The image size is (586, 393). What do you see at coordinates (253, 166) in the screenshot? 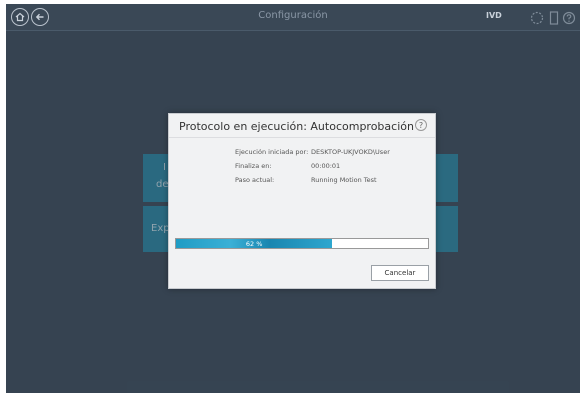
I see `info-label: Finaliza en:` at bounding box center [253, 166].